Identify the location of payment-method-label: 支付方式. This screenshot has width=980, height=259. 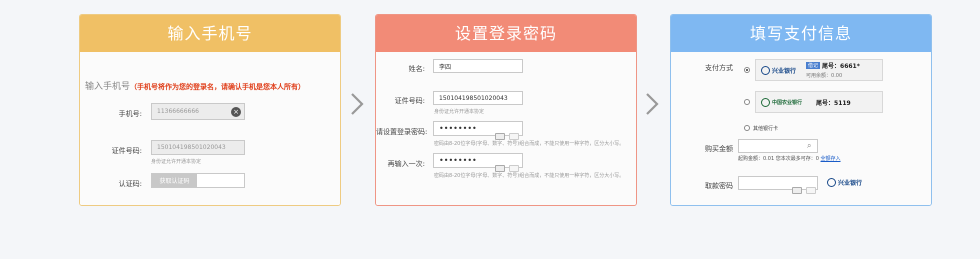
(719, 68).